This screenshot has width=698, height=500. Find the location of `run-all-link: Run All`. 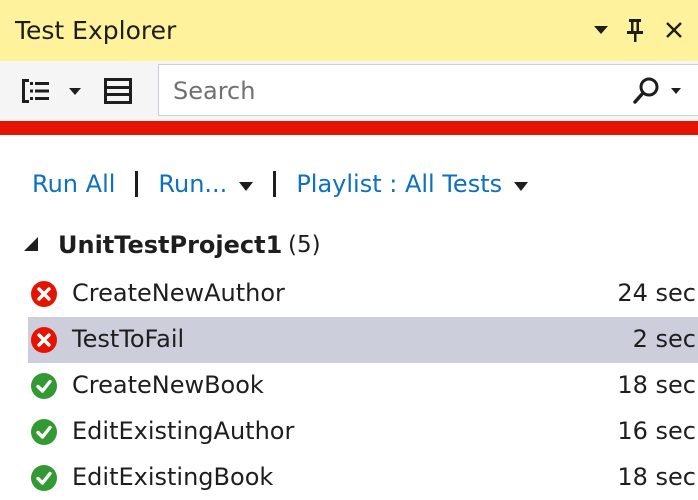

run-all-link: Run All is located at coordinates (73, 184).